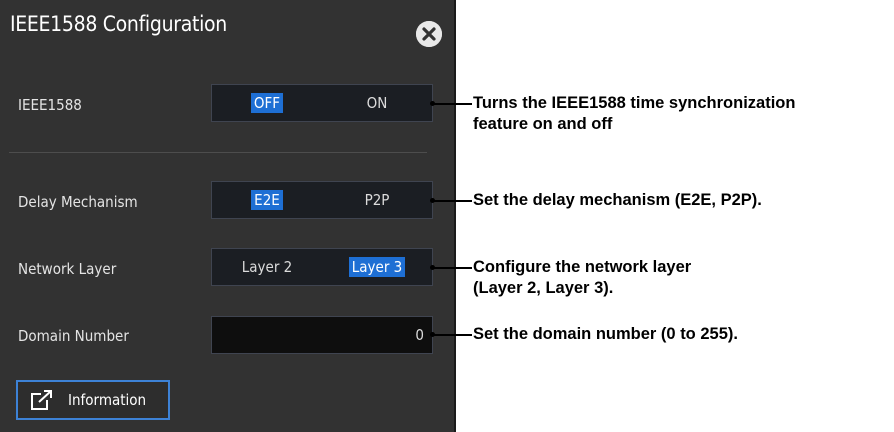  What do you see at coordinates (377, 267) in the screenshot?
I see `network-option-layer3: Layer 3` at bounding box center [377, 267].